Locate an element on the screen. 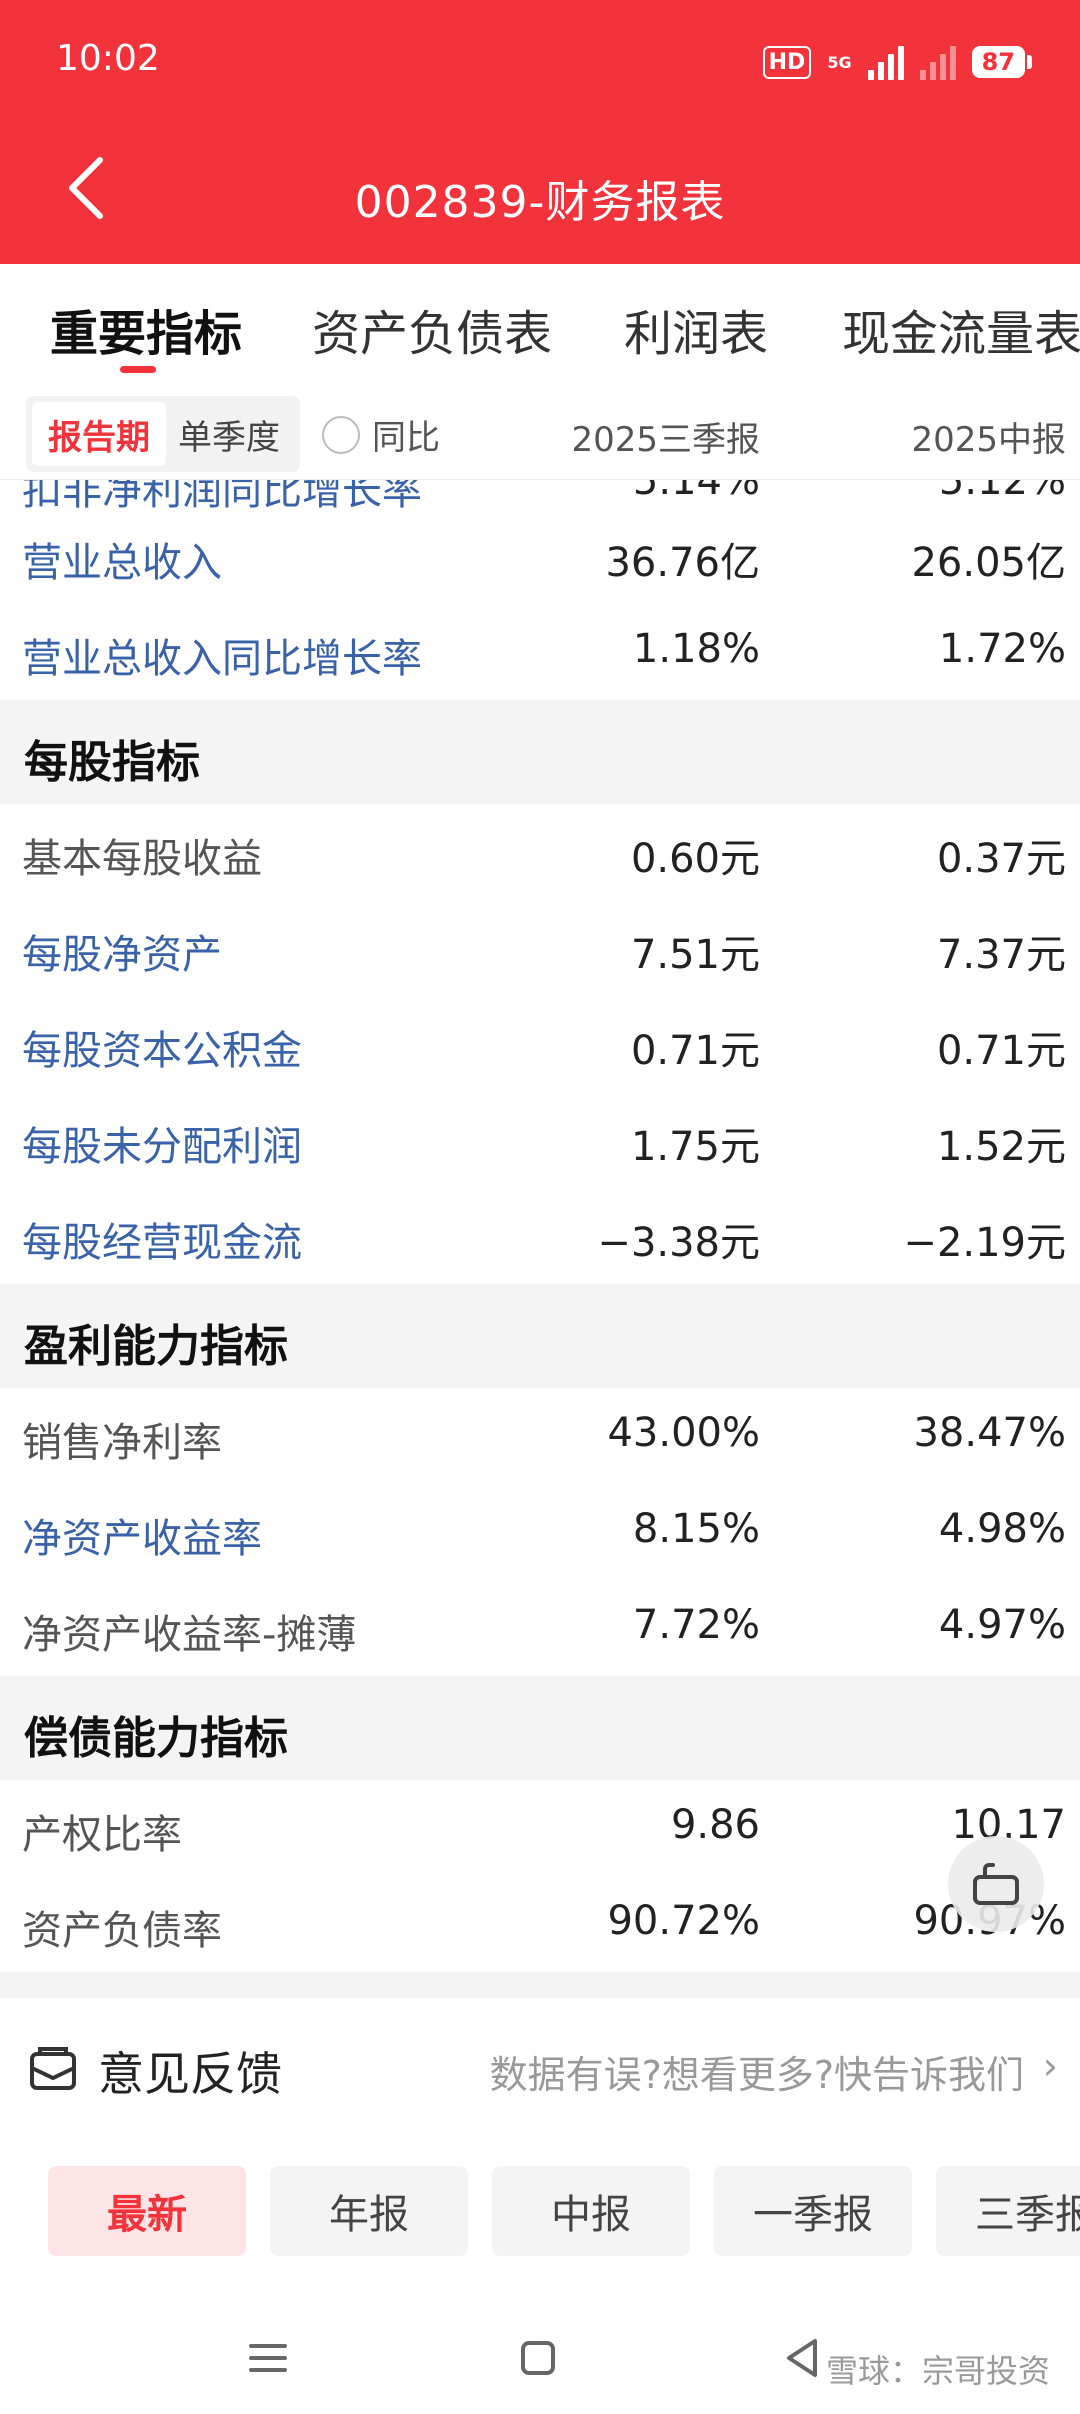 The image size is (1080, 2414). section-title: 盈利能力指标 is located at coordinates (156, 1346).